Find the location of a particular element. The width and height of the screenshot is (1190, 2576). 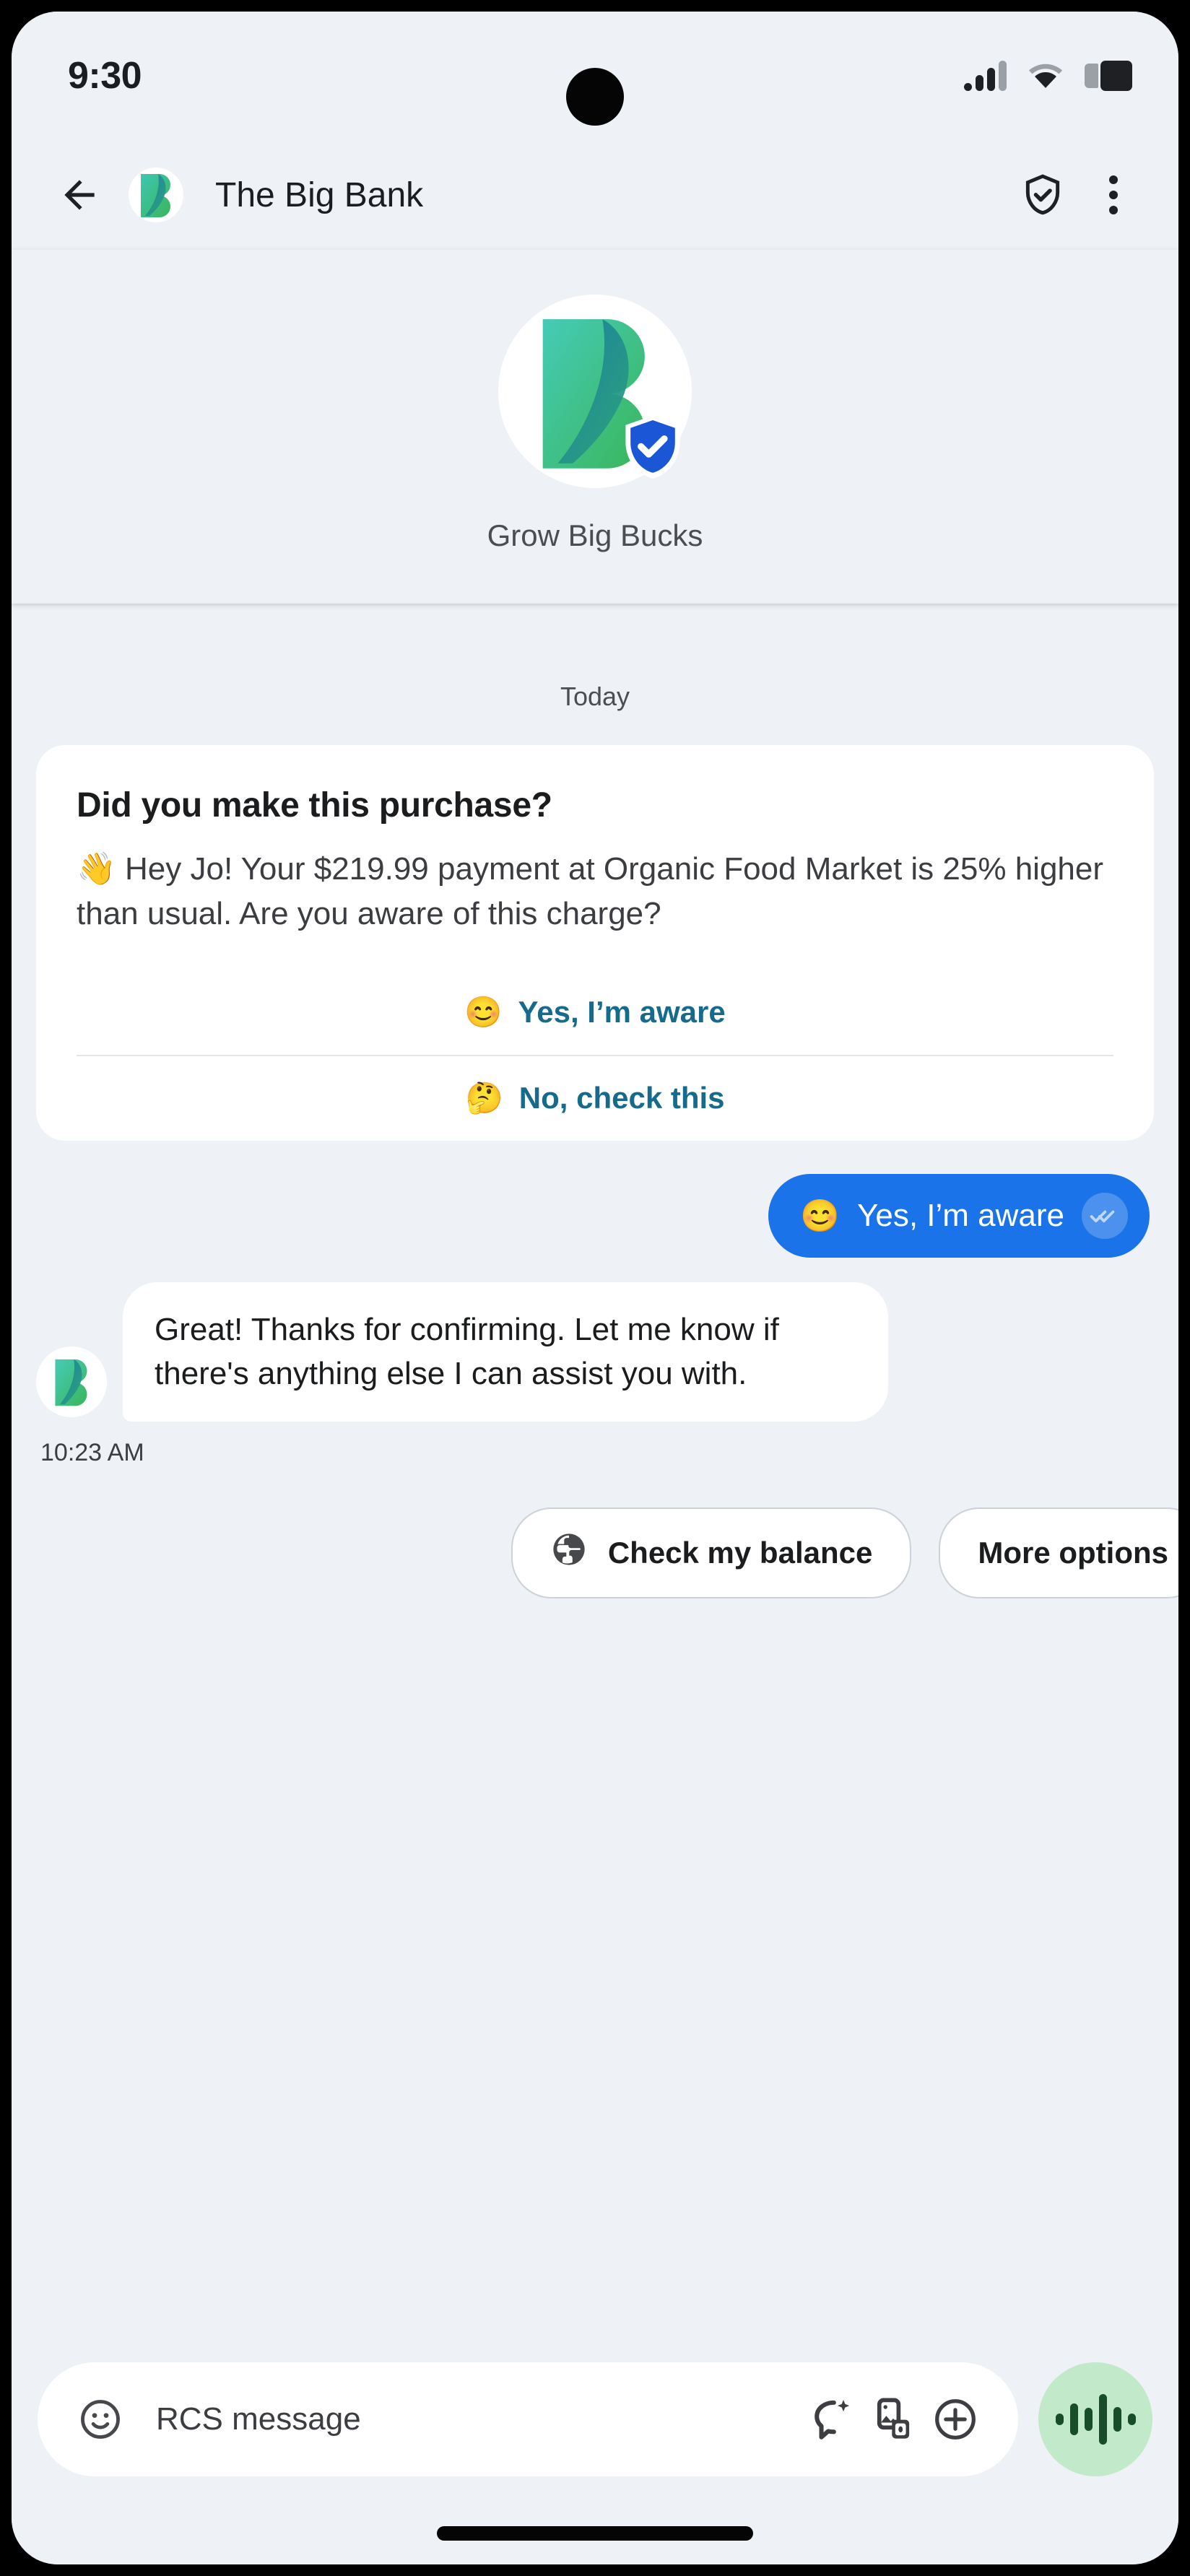

verified-shield-badge-icon is located at coordinates (652, 447).